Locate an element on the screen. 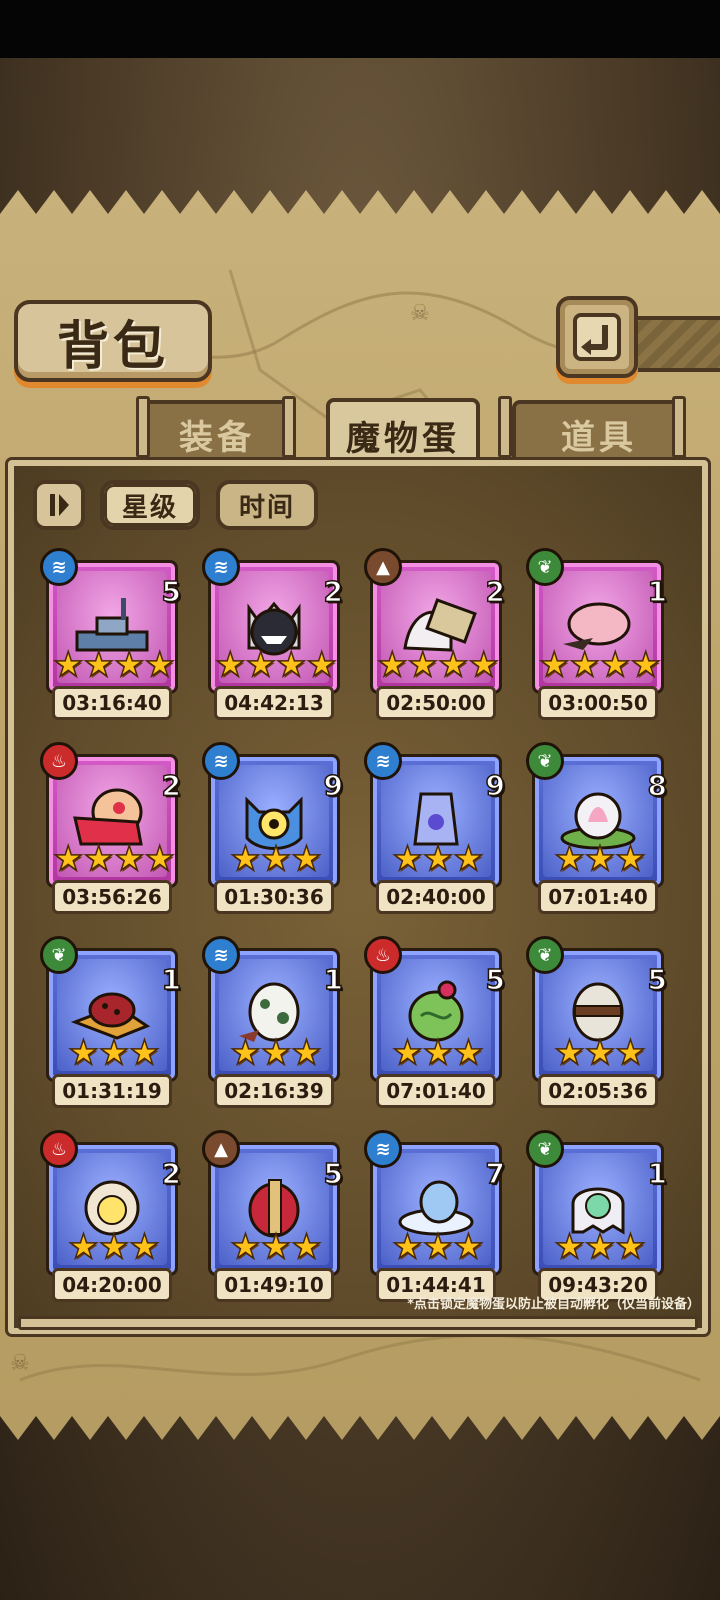 The width and height of the screenshot is (720, 1600). star-rating: ★ ★ ★ ★ is located at coordinates (599, 665).